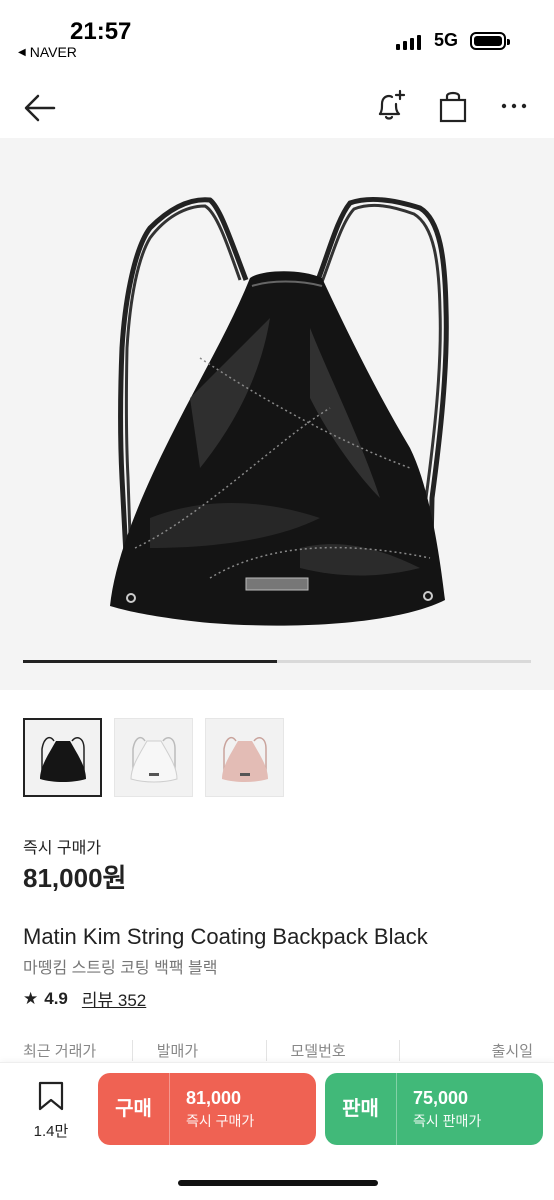 The image size is (554, 1200). I want to click on info-headers: 최근 거래가 발매가 모델번호 출시일, so click(278, 1050).